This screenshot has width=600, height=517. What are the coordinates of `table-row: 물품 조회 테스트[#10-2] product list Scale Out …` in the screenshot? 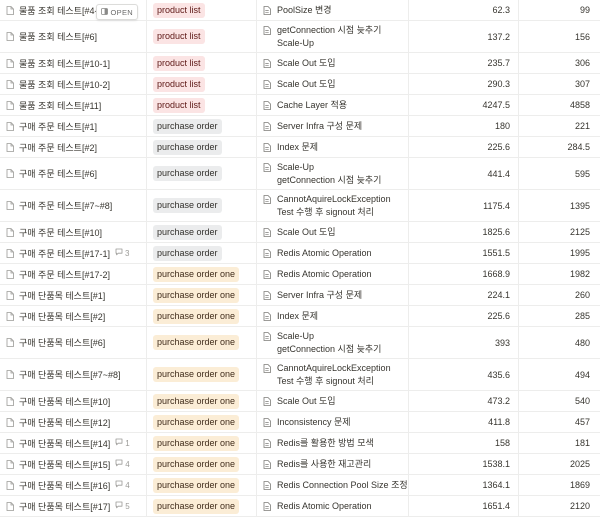 It's located at (300, 84).